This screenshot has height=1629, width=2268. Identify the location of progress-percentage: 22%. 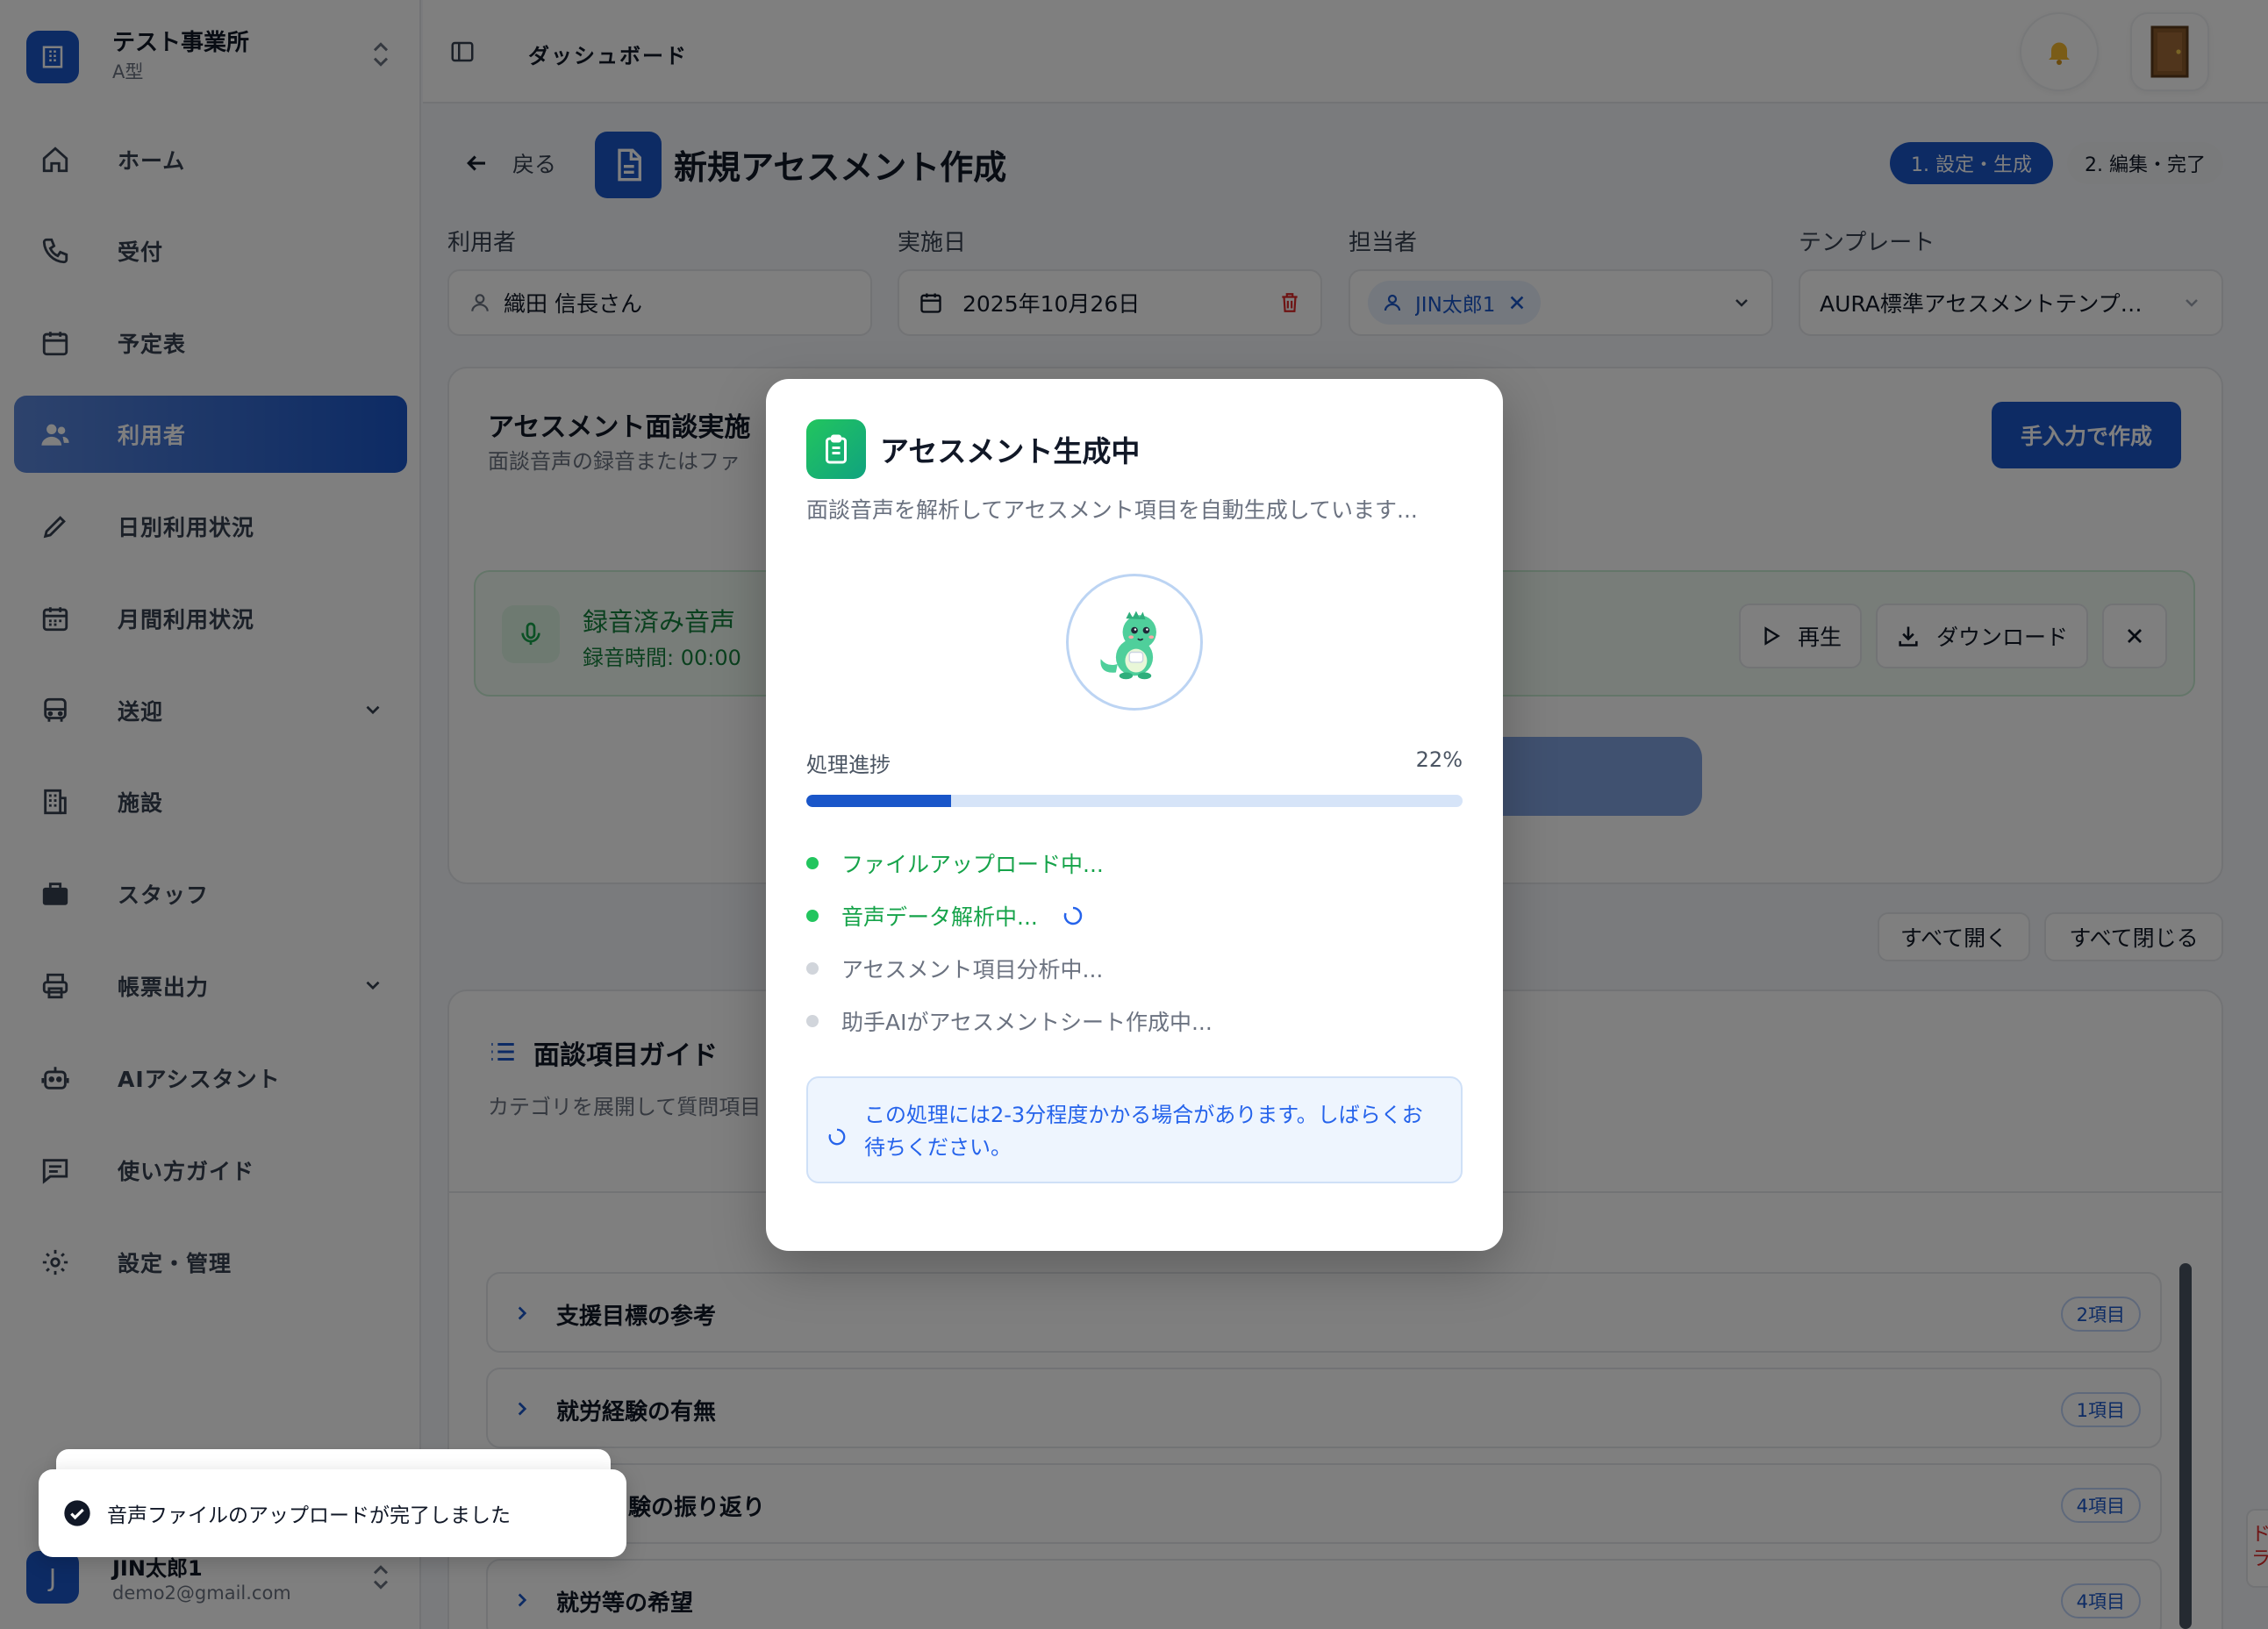
(1439, 760).